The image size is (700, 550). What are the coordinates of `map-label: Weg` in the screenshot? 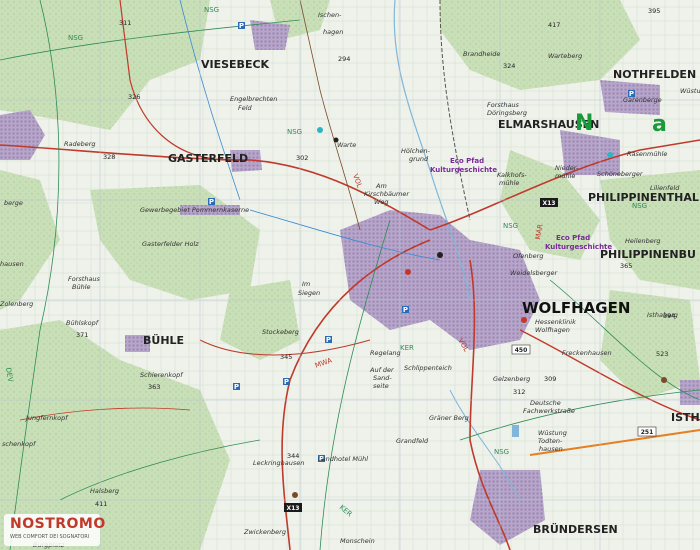 It's located at (381, 202).